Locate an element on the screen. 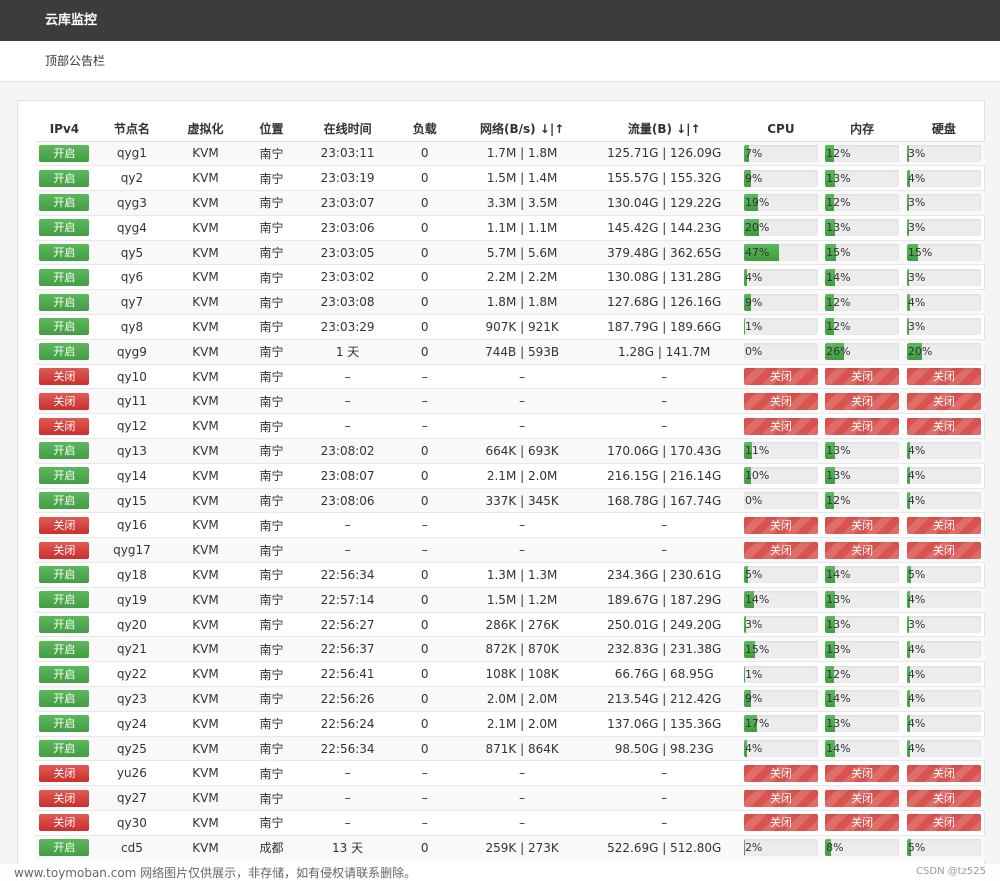 This screenshot has height=881, width=1000. col-disk: 硬盘 is located at coordinates (943, 129).